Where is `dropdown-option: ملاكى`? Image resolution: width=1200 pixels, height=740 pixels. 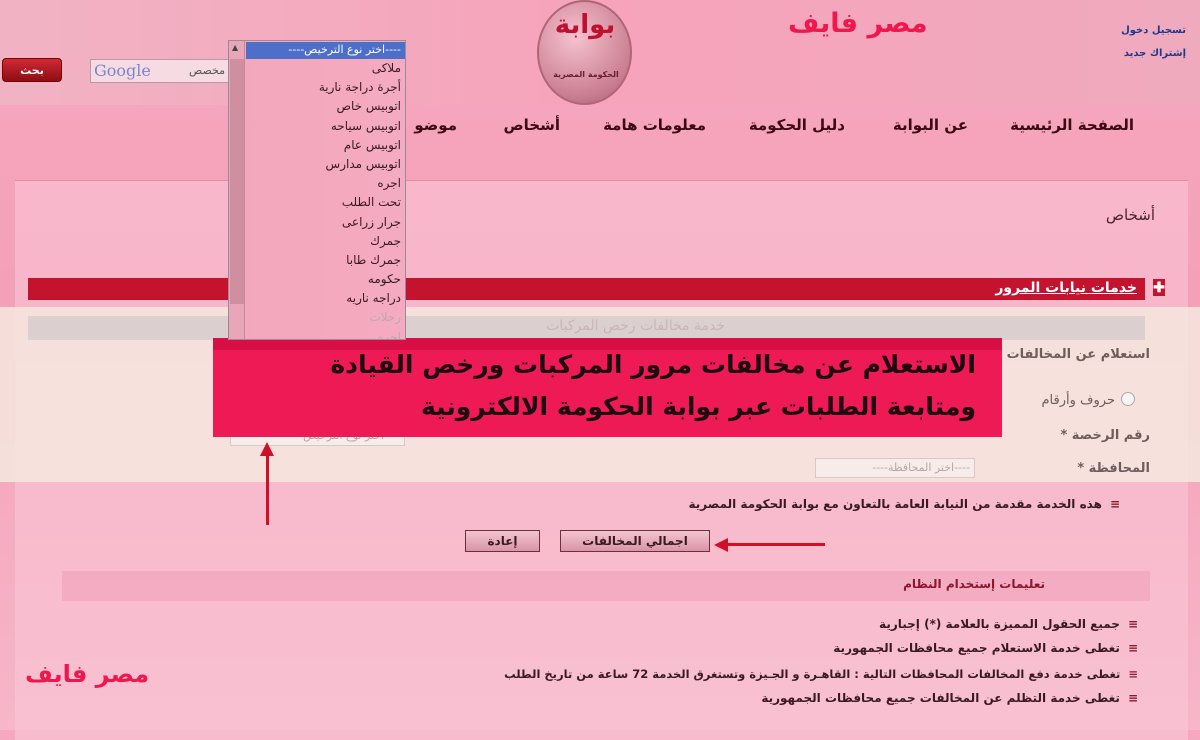 dropdown-option: ملاكى is located at coordinates (325, 70).